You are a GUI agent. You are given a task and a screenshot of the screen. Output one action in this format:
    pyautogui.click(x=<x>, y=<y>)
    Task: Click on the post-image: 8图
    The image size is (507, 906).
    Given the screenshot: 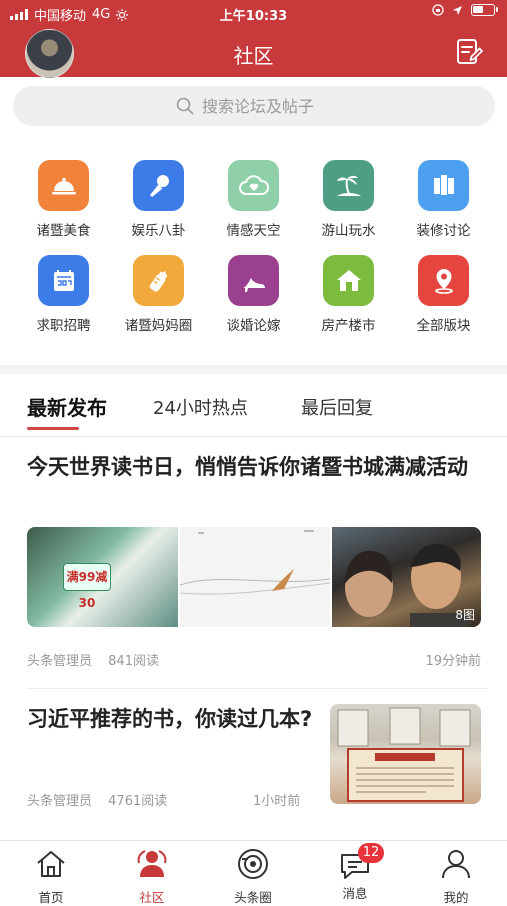 What is the action you would take?
    pyautogui.click(x=406, y=577)
    